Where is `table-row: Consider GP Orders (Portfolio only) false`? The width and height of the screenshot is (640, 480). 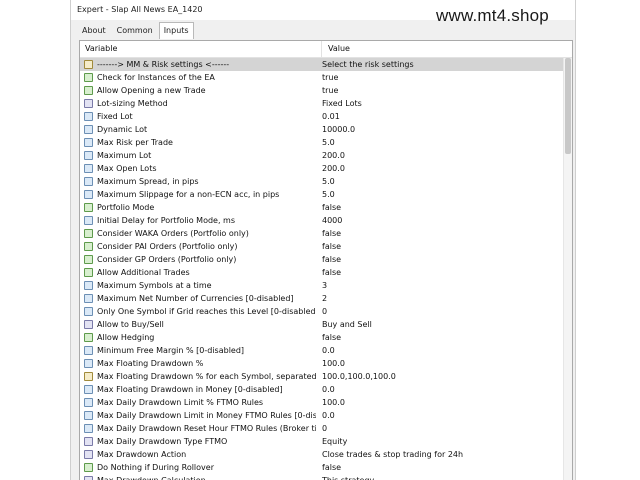
table-row: Consider GP Orders (Portfolio only) false is located at coordinates (322, 259).